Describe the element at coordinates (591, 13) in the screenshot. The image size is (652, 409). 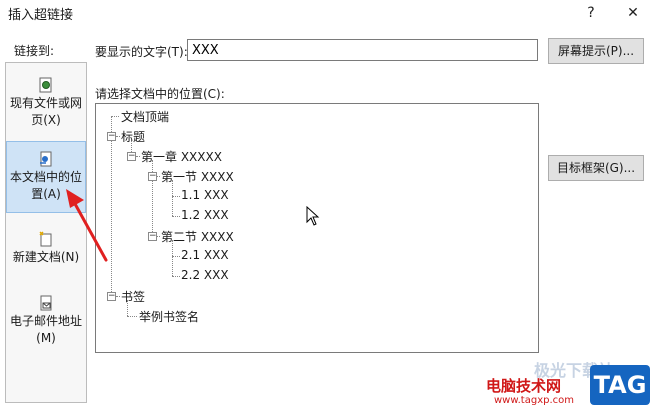
I see `help-button: ?` at that location.